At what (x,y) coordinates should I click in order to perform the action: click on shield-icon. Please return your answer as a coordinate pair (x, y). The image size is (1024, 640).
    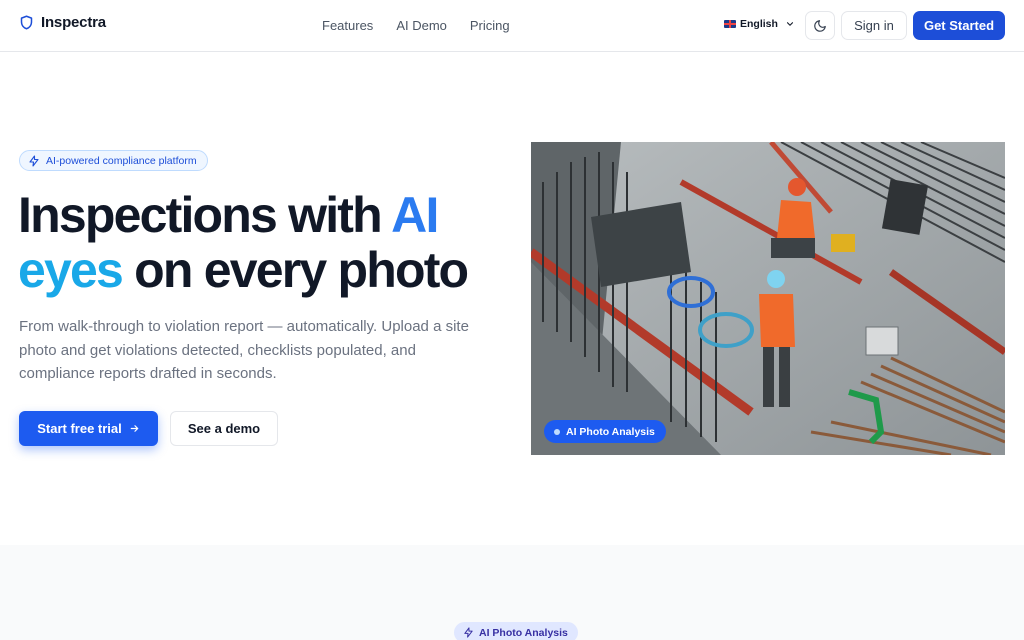
    Looking at the image, I should click on (26, 22).